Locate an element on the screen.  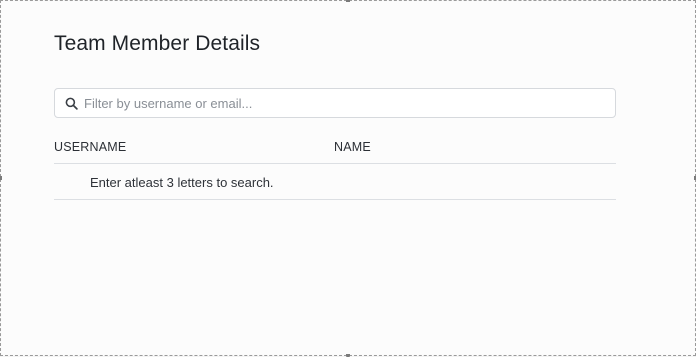
search-input is located at coordinates (344, 103).